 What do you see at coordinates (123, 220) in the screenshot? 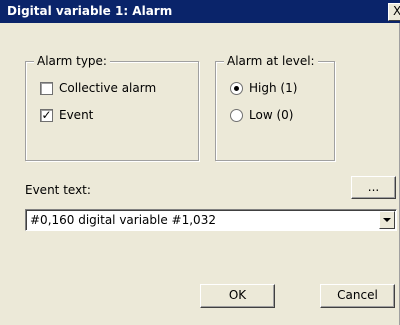
I see `event-text-value: #0,160 digital variable #1,032` at bounding box center [123, 220].